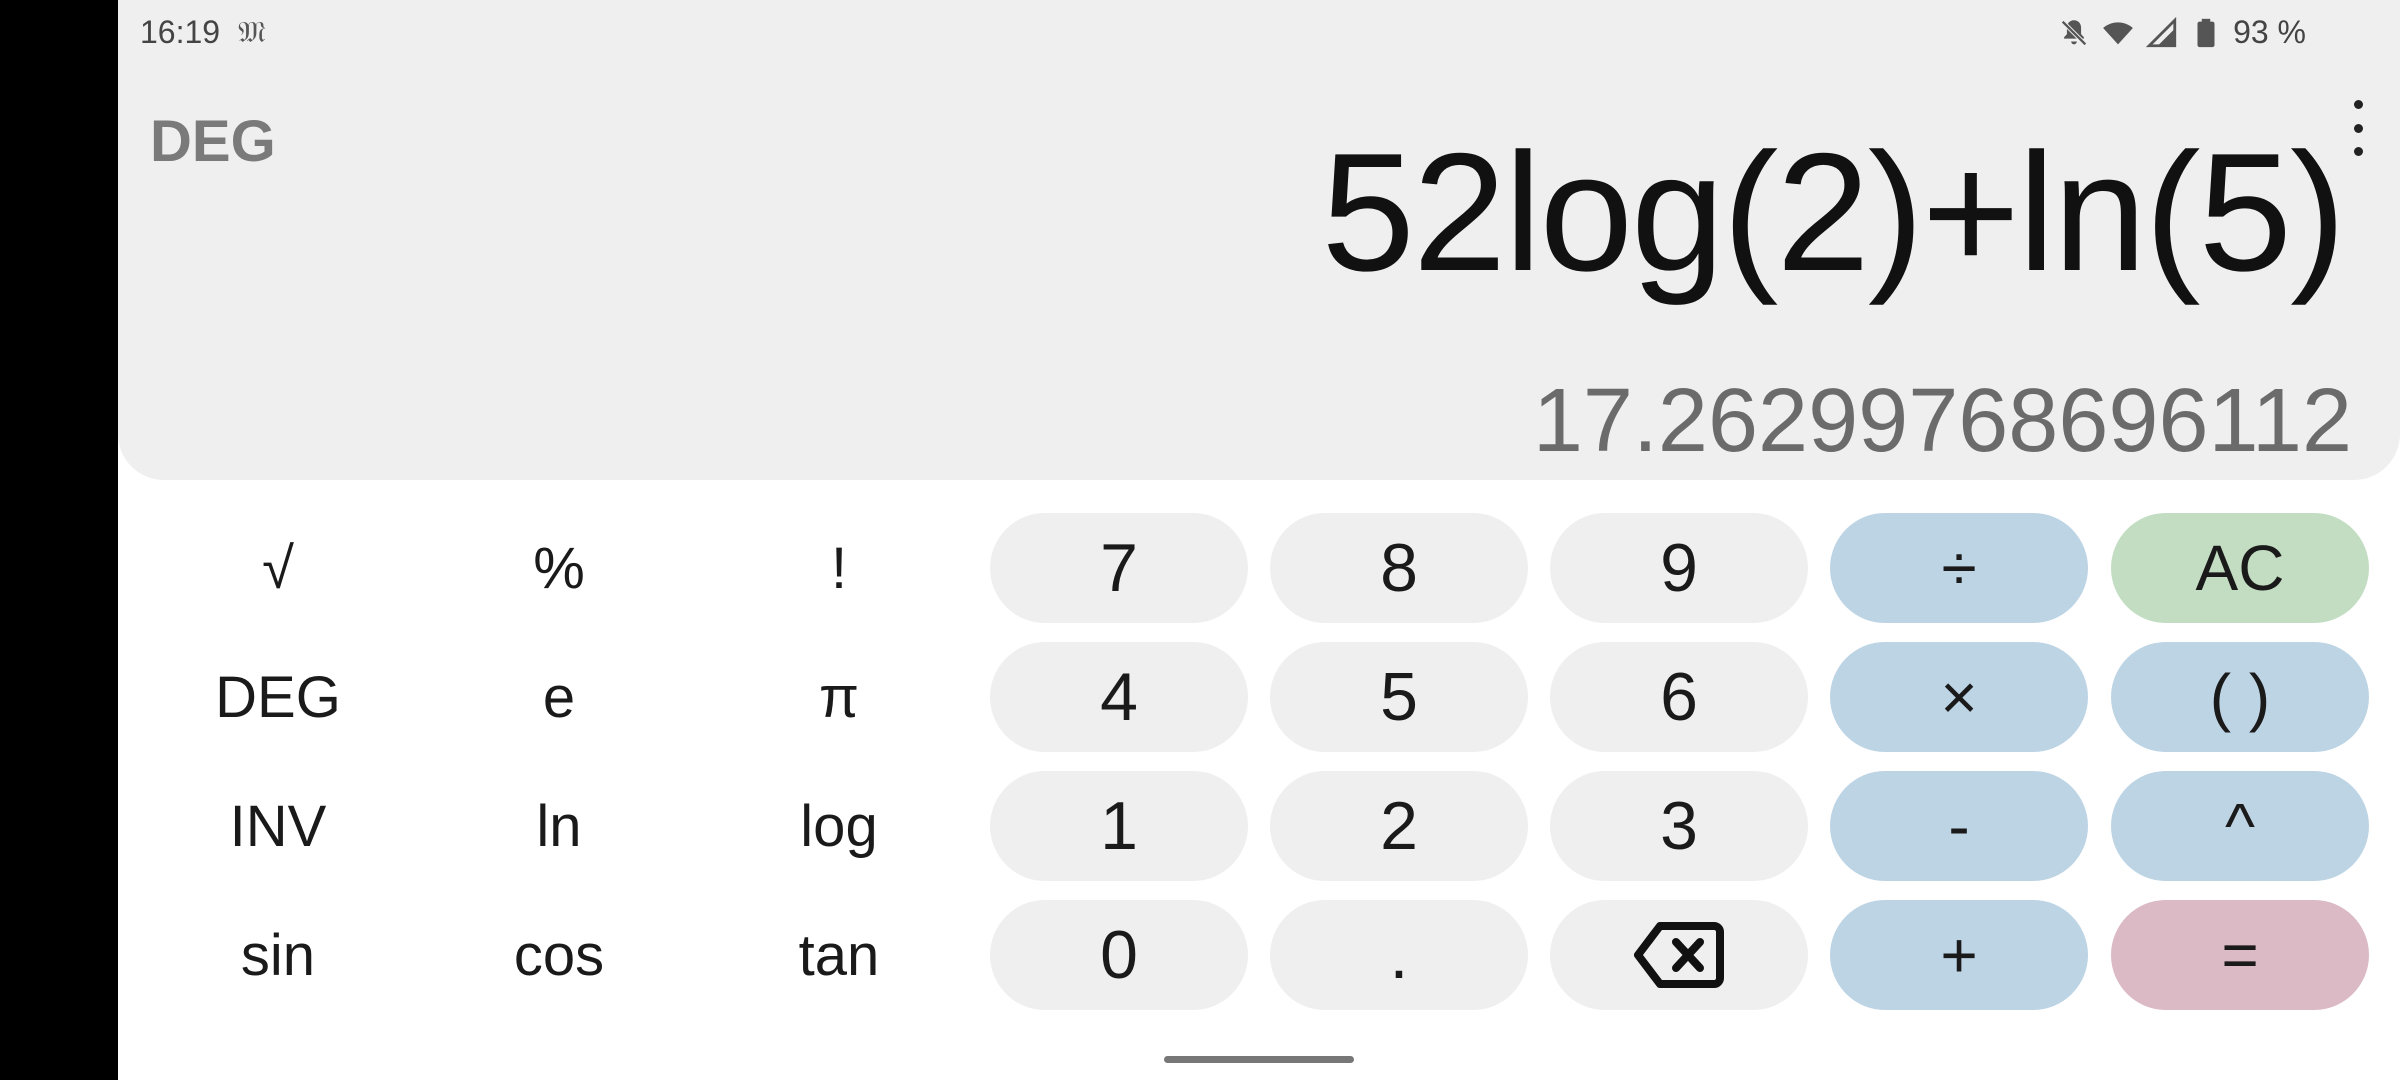  Describe the element at coordinates (2240, 826) in the screenshot. I see `power-button: ^` at that location.